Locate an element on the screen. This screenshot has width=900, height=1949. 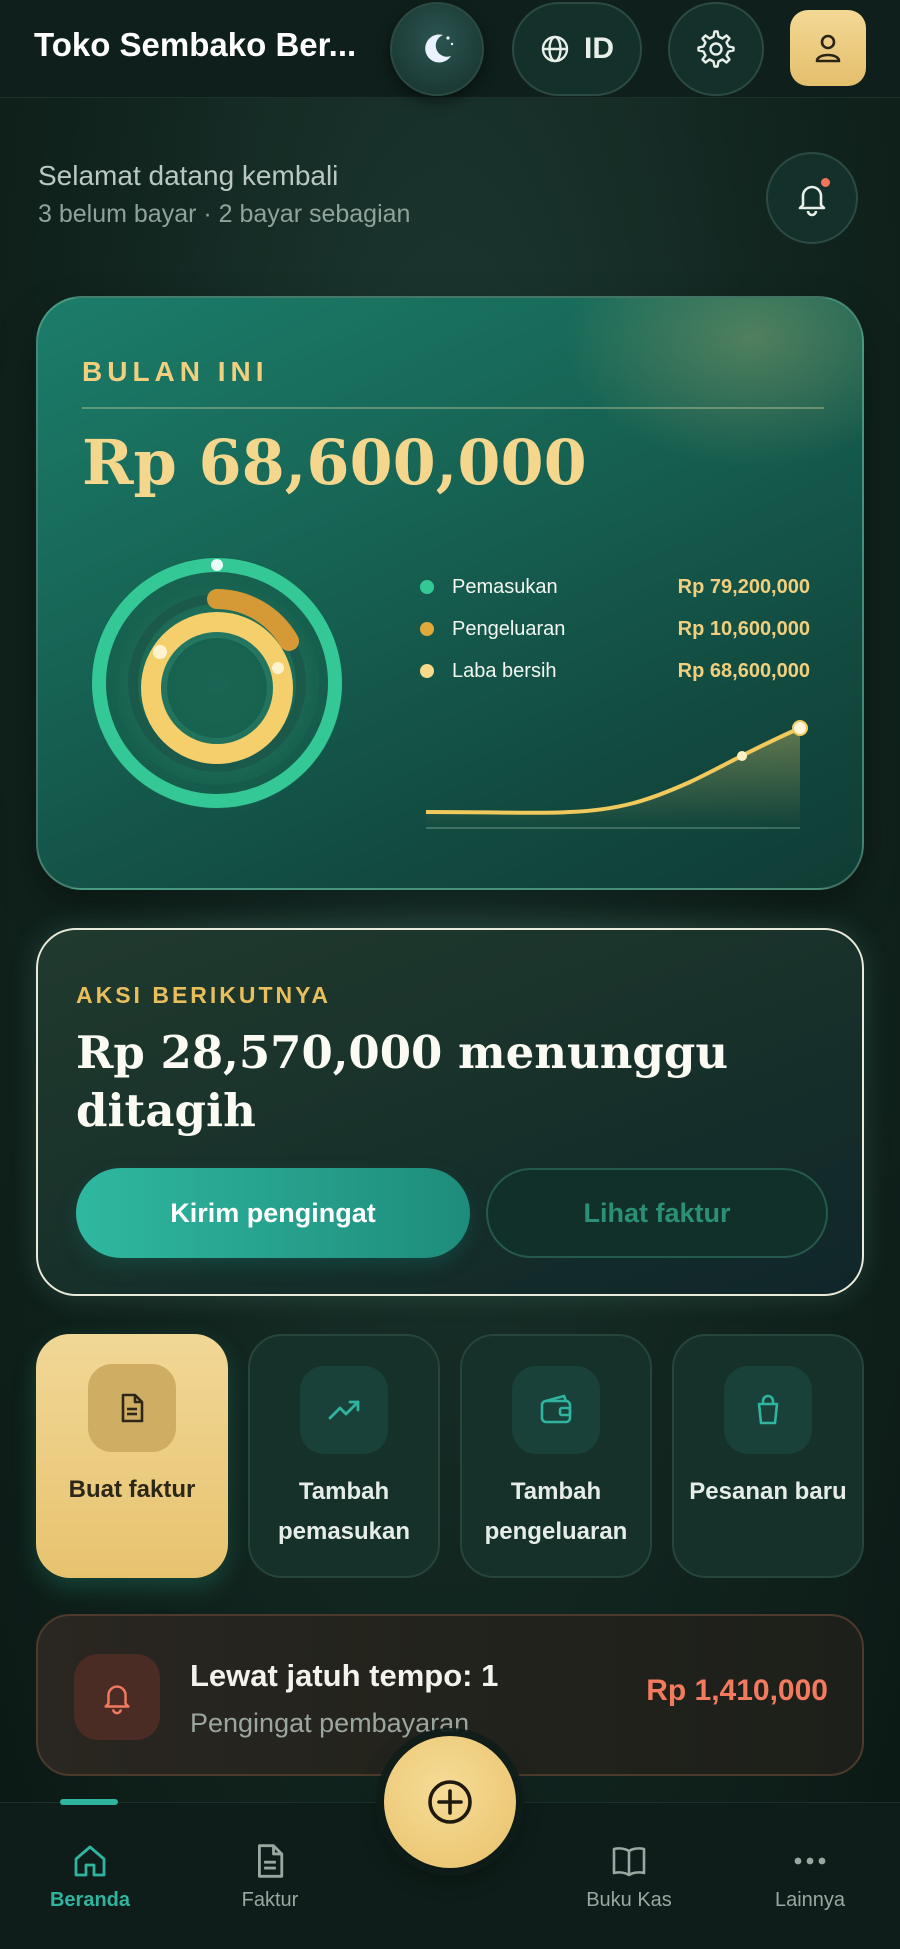
top-app-bar: Toko Sembako Ber... ID is located at coordinates (450, 49).